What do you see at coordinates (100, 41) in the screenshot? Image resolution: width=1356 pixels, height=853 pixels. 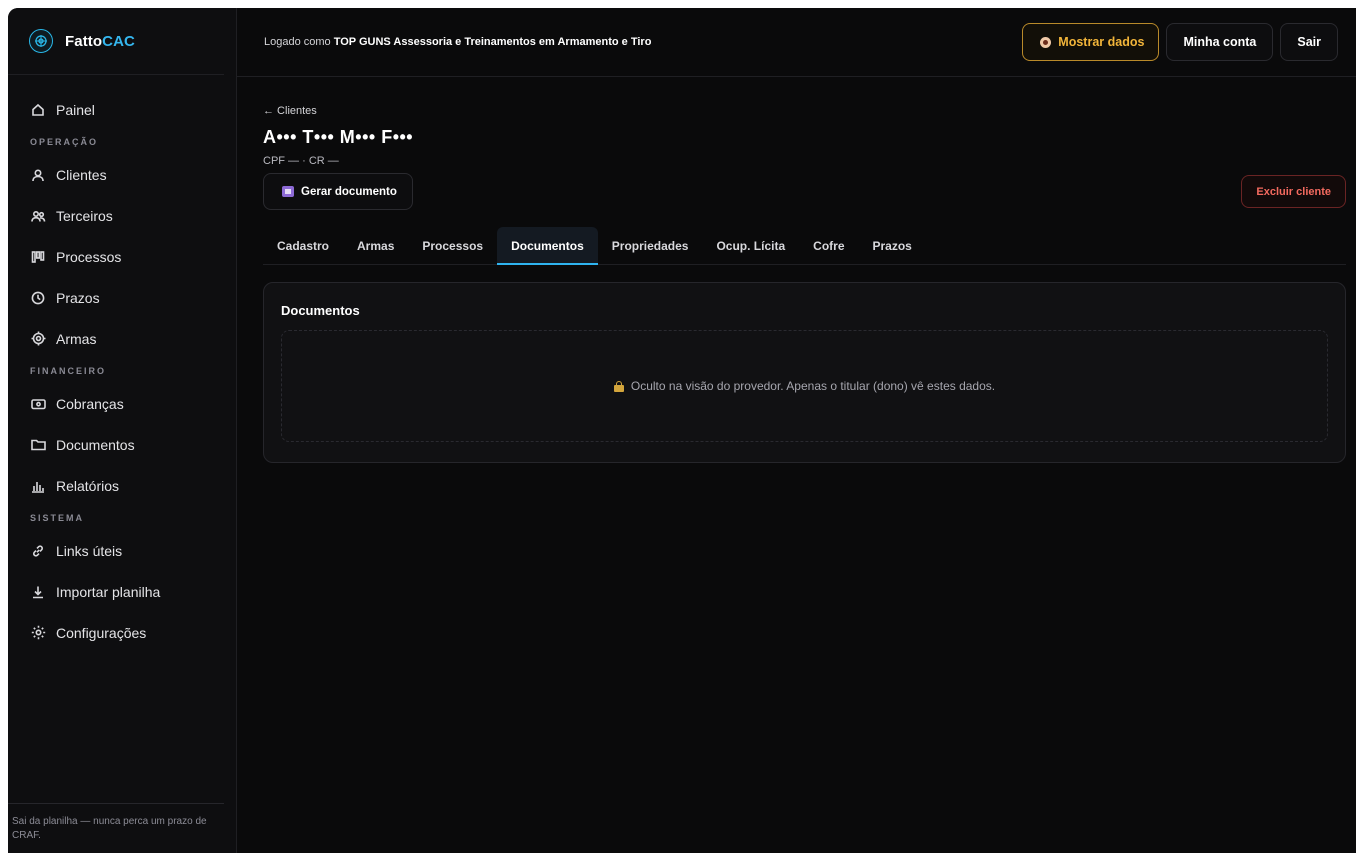 I see `brand-name: FattoCAC` at bounding box center [100, 41].